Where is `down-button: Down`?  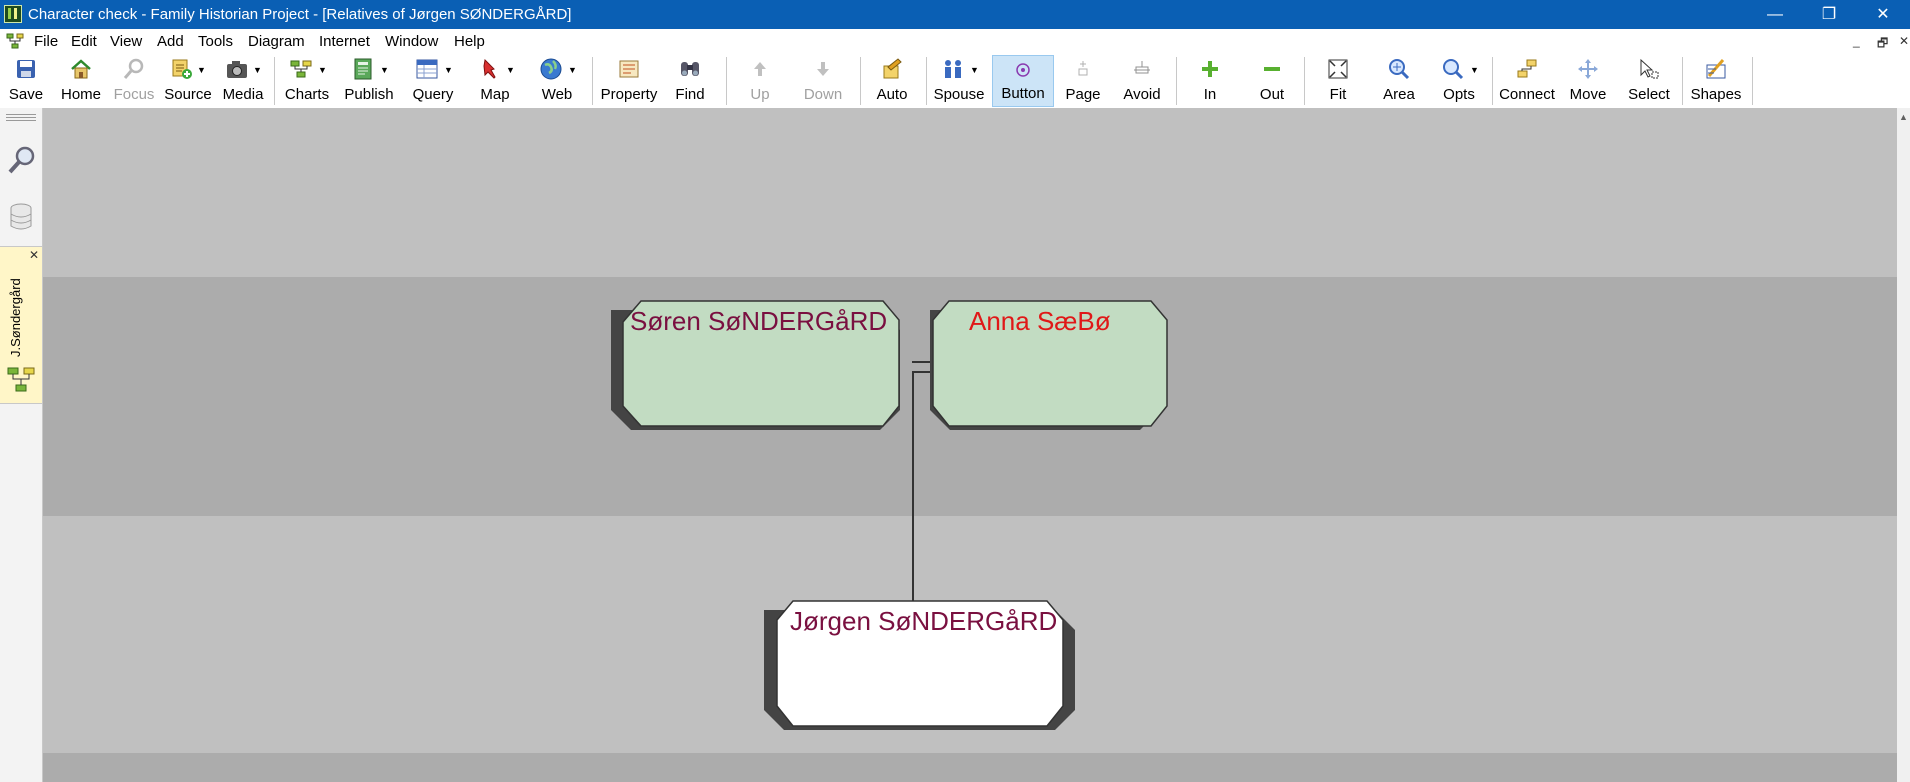 down-button: Down is located at coordinates (823, 81).